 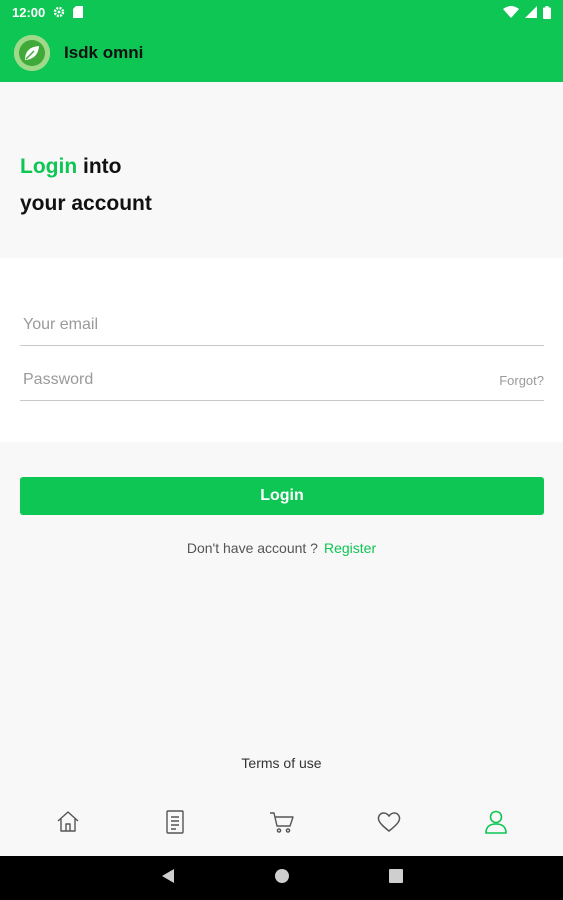 I want to click on home-circle-icon, so click(x=282, y=878).